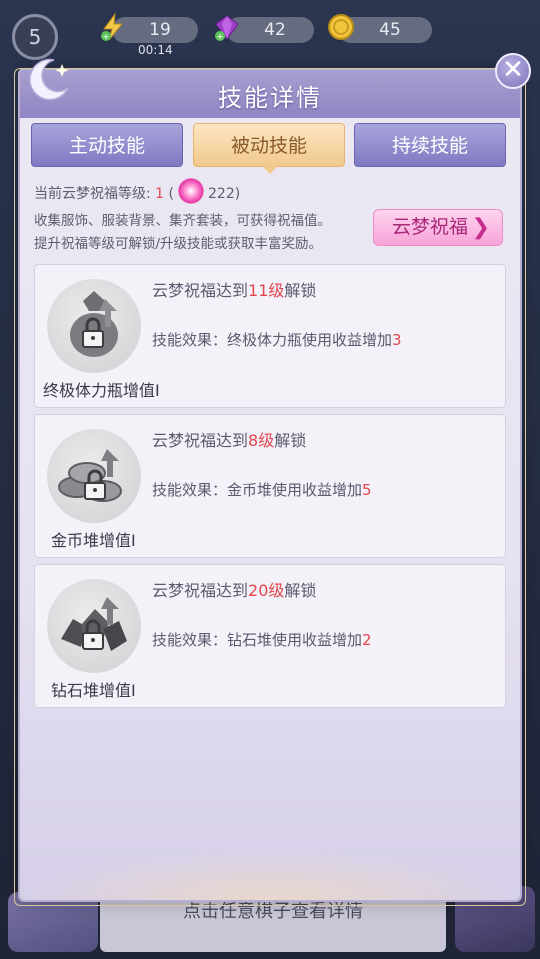  Describe the element at coordinates (169, 194) in the screenshot. I see `blessing-paren: (` at that location.